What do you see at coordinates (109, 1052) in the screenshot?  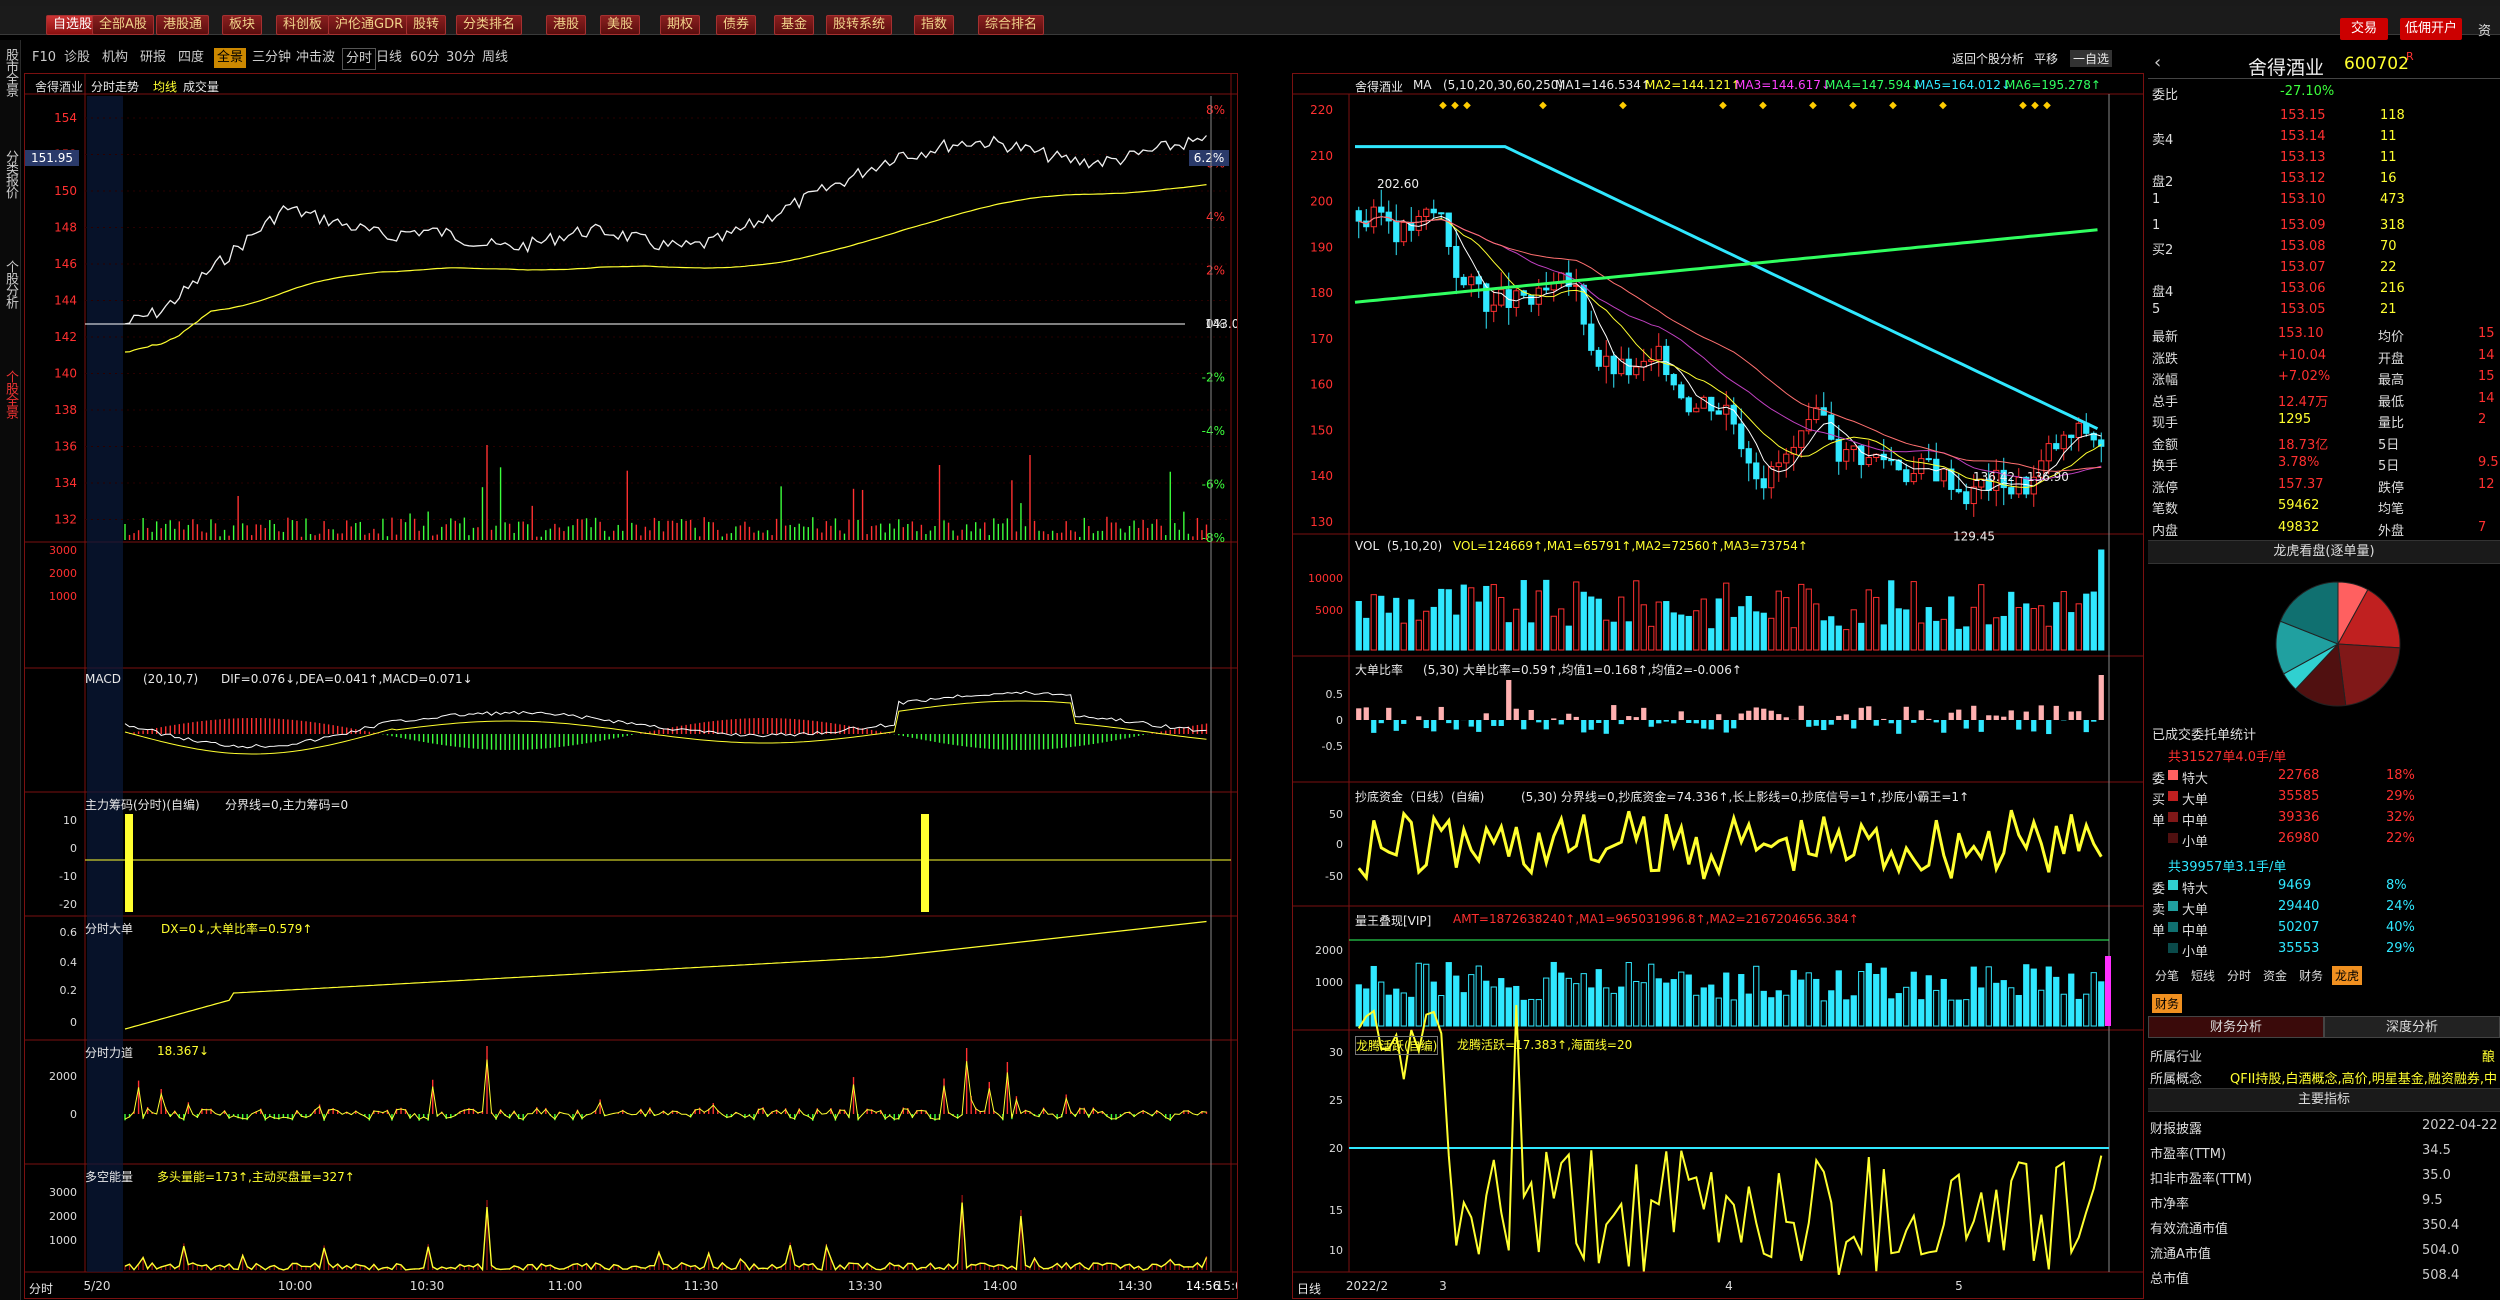 I see `force-label: 分时力道` at bounding box center [109, 1052].